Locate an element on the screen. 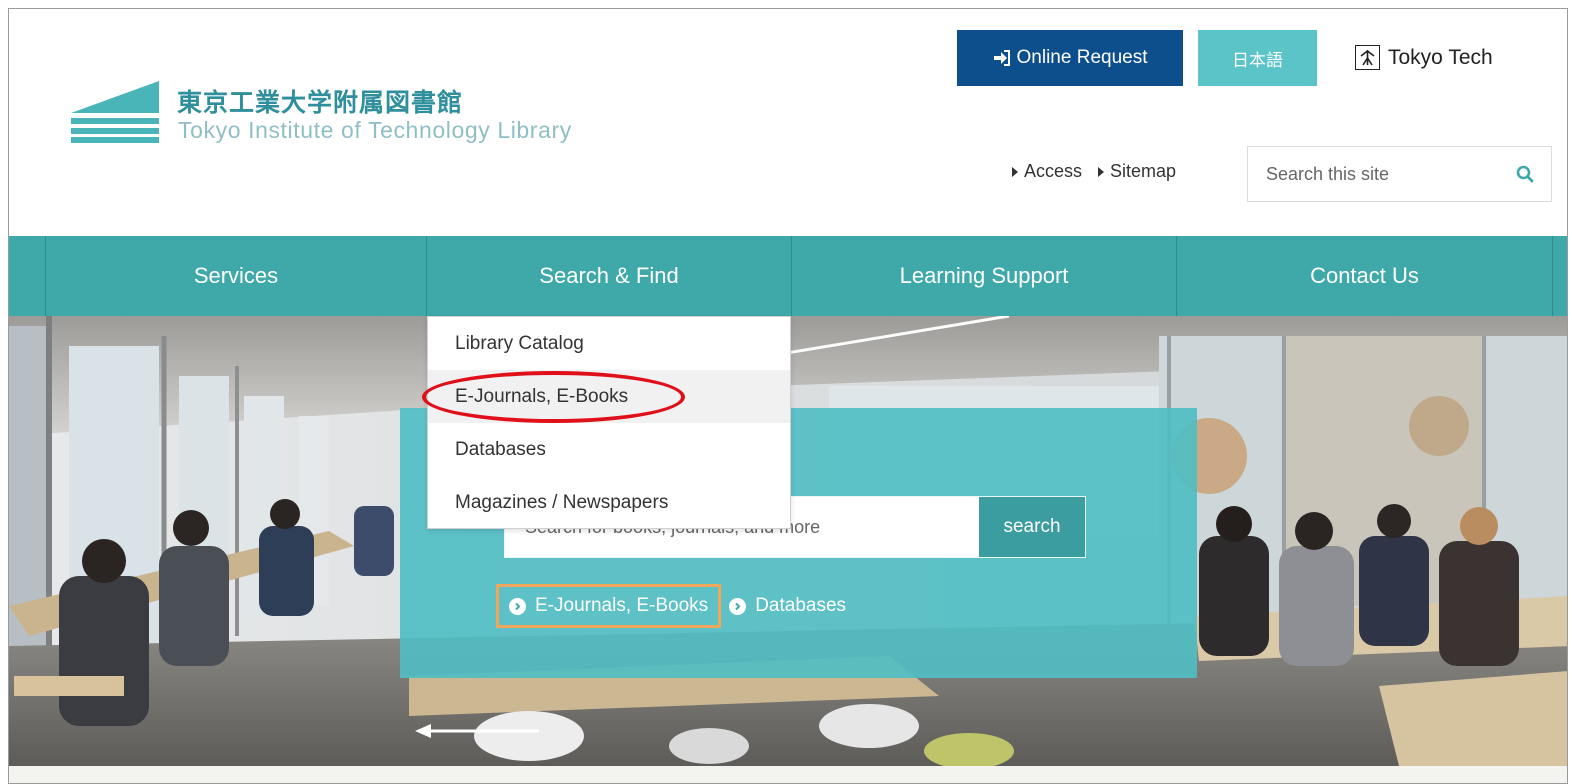 The image size is (1572, 784). quick-link-databases-label: Databases is located at coordinates (801, 605).